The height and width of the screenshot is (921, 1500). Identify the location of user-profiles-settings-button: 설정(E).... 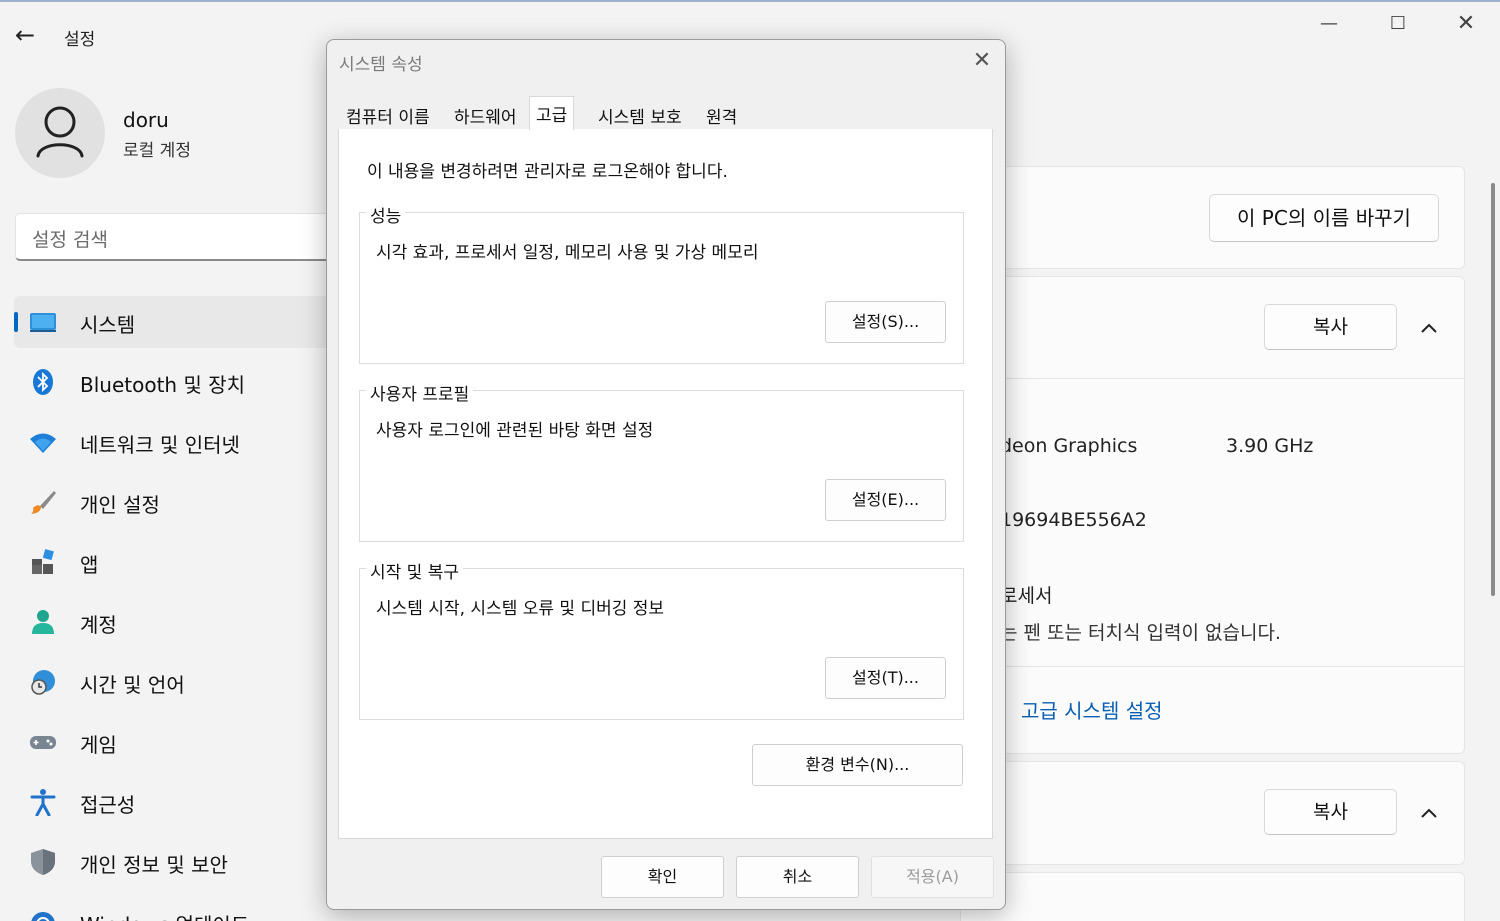
(885, 500).